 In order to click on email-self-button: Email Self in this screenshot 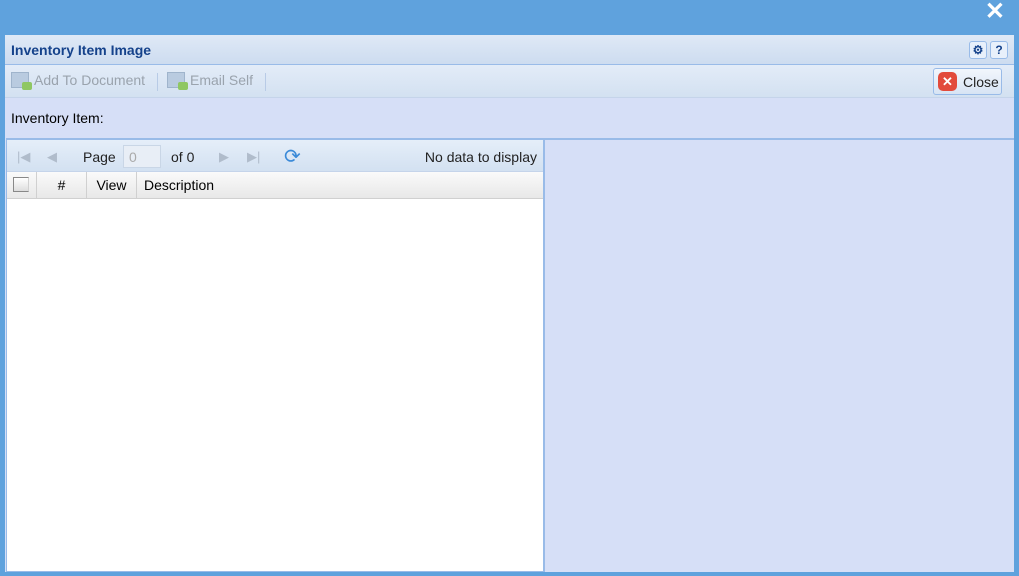, I will do `click(210, 81)`.